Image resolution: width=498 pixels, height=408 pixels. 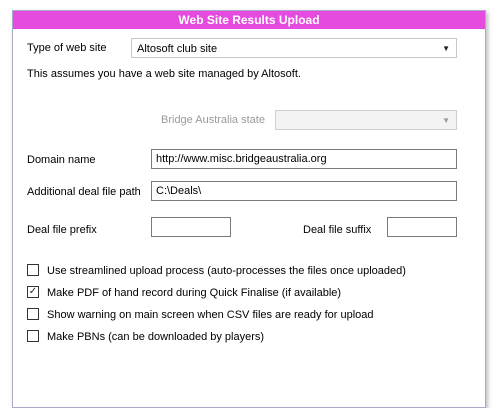 I want to click on state-label: Bridge Australia state, so click(x=213, y=120).